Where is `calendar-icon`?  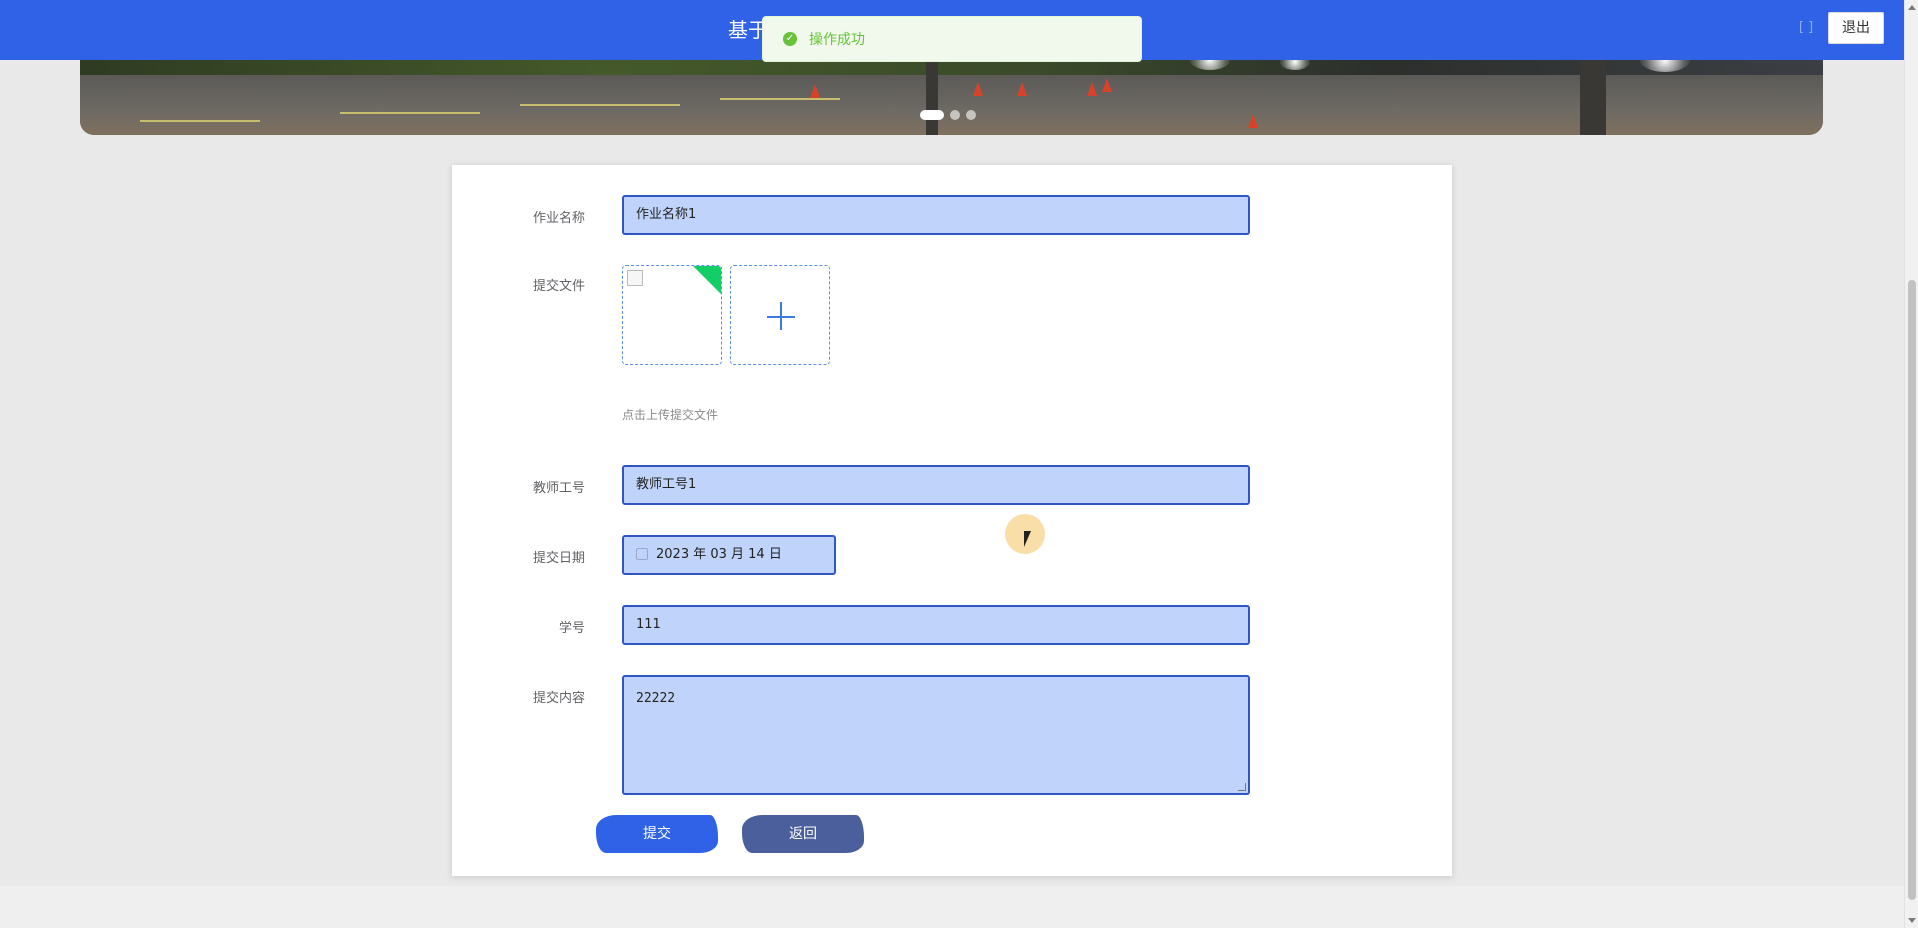 calendar-icon is located at coordinates (642, 553).